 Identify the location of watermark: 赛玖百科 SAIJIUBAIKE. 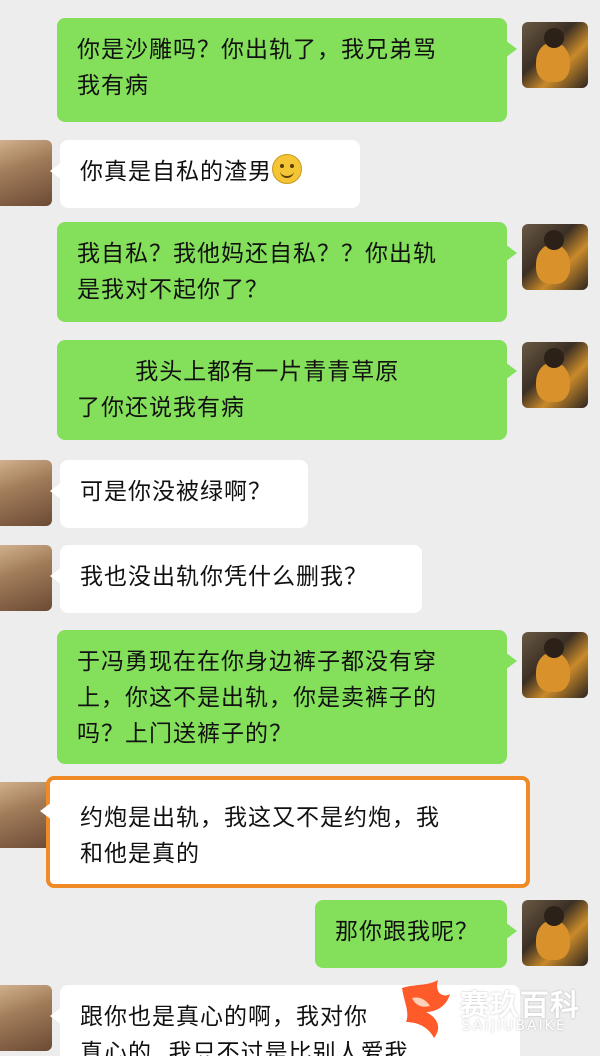
(494, 1013).